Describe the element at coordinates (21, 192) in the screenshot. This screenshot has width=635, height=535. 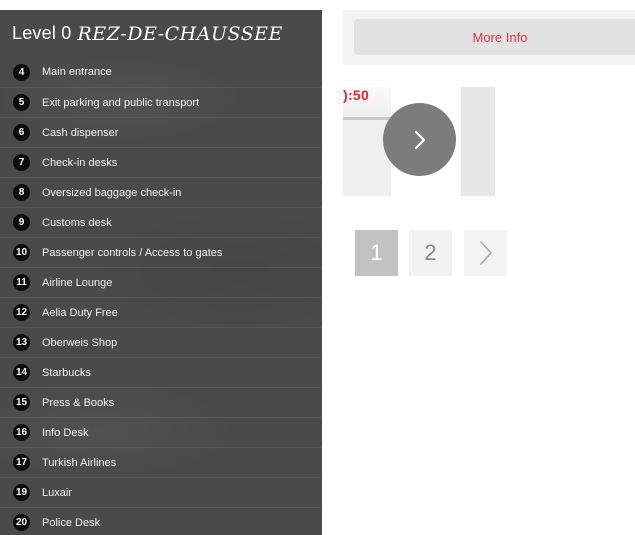
I see `number-badge: 8` at that location.